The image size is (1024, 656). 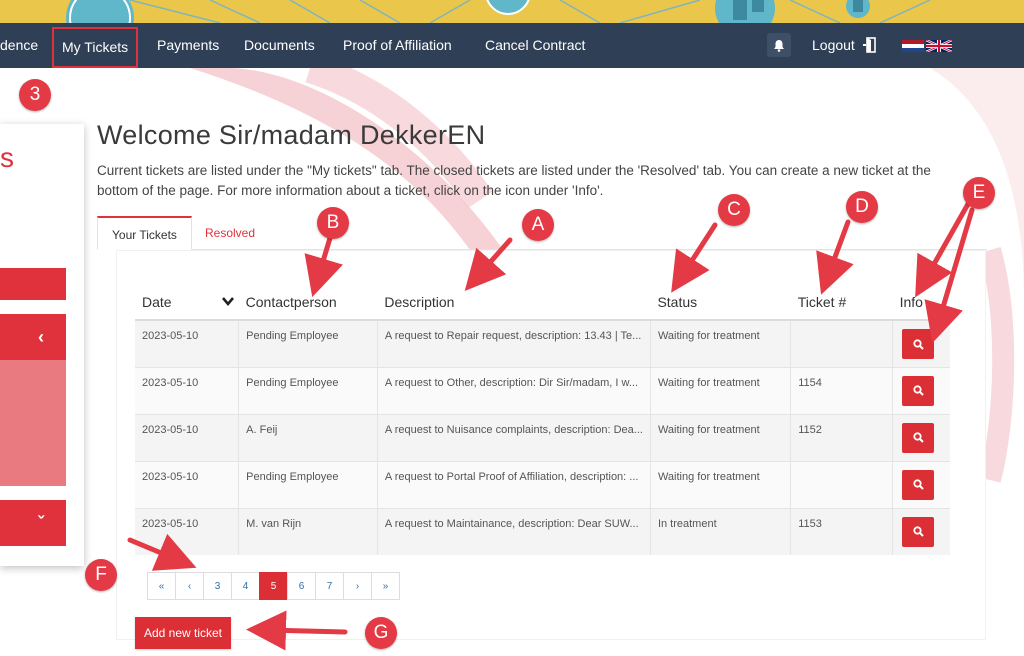 What do you see at coordinates (228, 301) in the screenshot?
I see `sort-chevron-icon` at bounding box center [228, 301].